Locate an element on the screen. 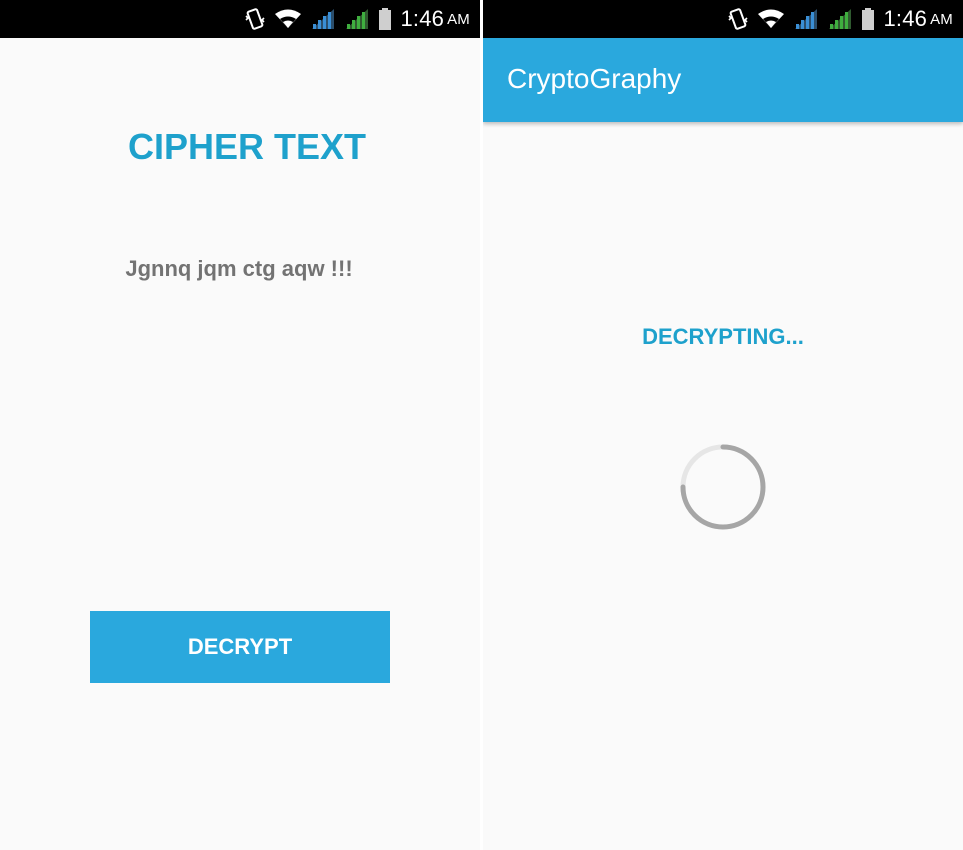  decrypt-button: DECRYPT is located at coordinates (240, 647).